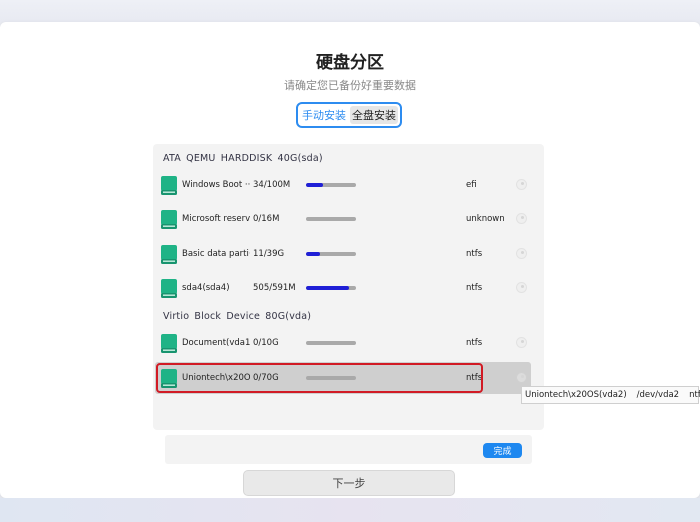 The image size is (700, 522). What do you see at coordinates (485, 219) in the screenshot?
I see `partition-filesystem: unknown` at bounding box center [485, 219].